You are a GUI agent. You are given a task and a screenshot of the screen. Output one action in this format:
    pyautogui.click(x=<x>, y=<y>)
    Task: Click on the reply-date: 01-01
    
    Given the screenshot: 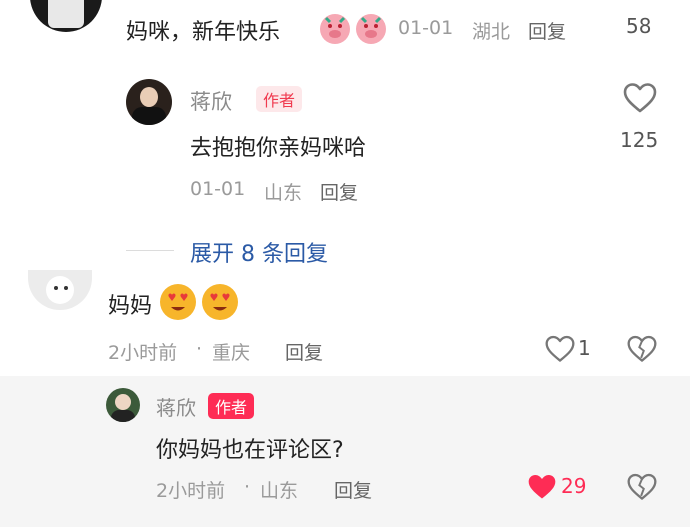 What is the action you would take?
    pyautogui.click(x=218, y=189)
    